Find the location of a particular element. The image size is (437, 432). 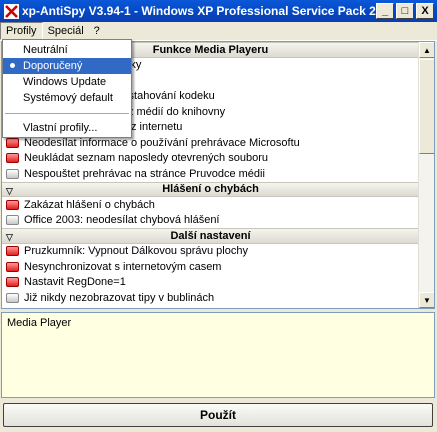

profile-neutral: Neutrální is located at coordinates (67, 50).